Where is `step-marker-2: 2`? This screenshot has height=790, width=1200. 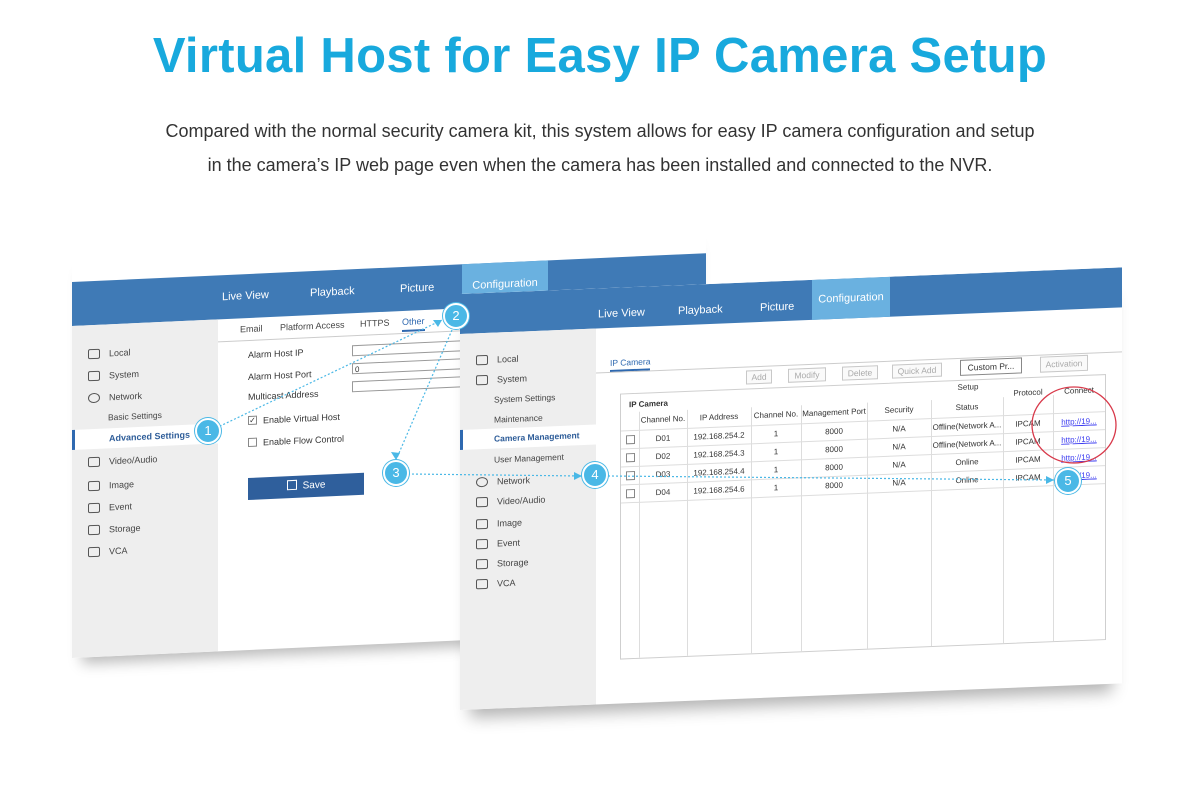 step-marker-2: 2 is located at coordinates (456, 316).